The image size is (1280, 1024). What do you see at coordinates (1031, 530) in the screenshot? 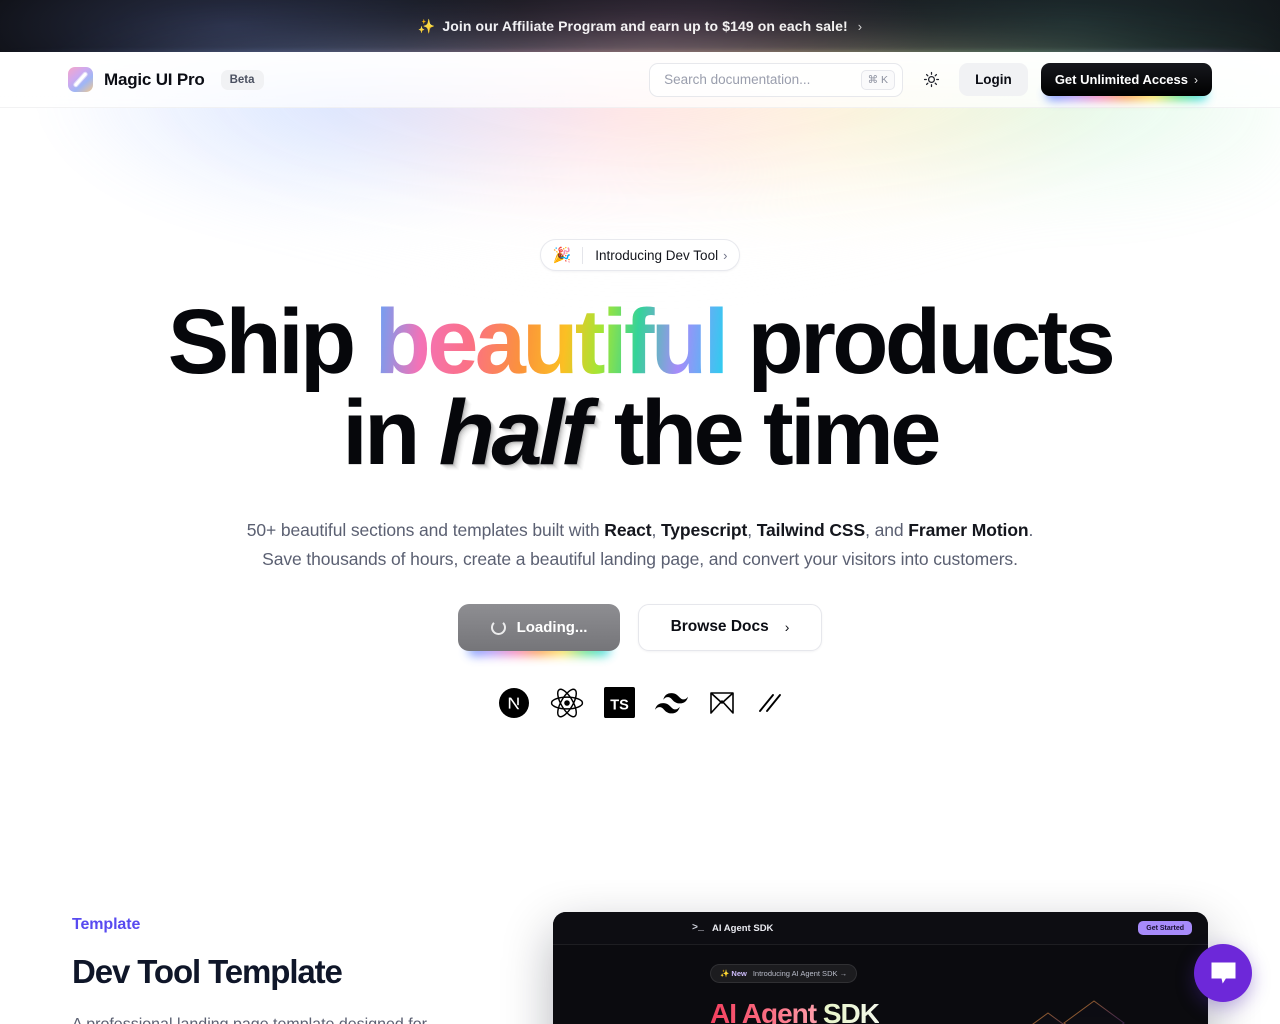
I see `sub-text-5: .` at bounding box center [1031, 530].